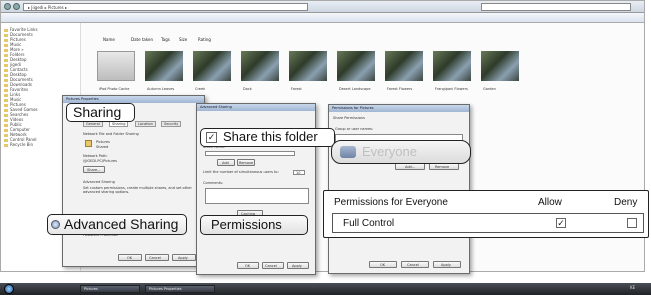 The width and height of the screenshot is (651, 295). I want to click on network-path-label: Network Path:, so click(95, 156).